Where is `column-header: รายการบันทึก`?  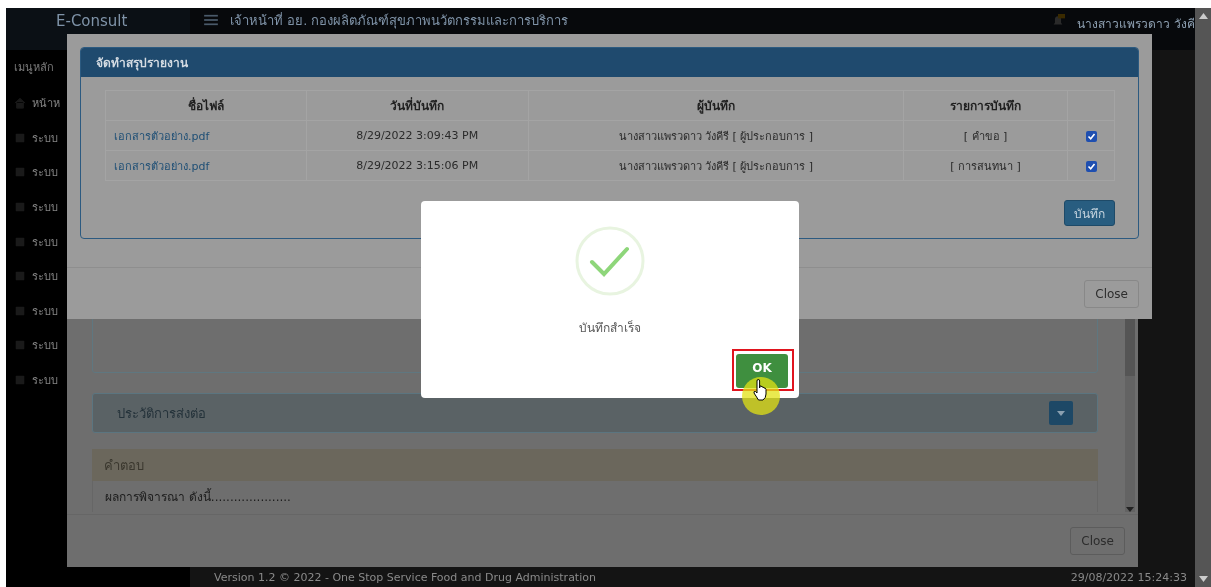 column-header: รายการบันทึก is located at coordinates (985, 105).